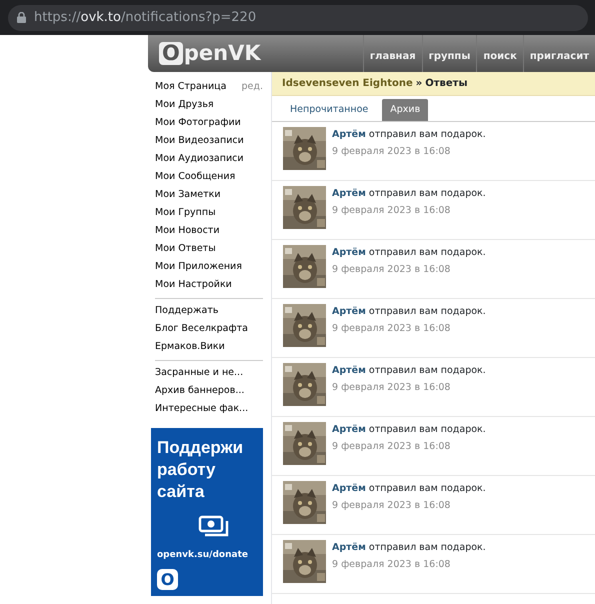 This screenshot has height=604, width=595. I want to click on sidebar-link: Мои Новости, so click(209, 231).